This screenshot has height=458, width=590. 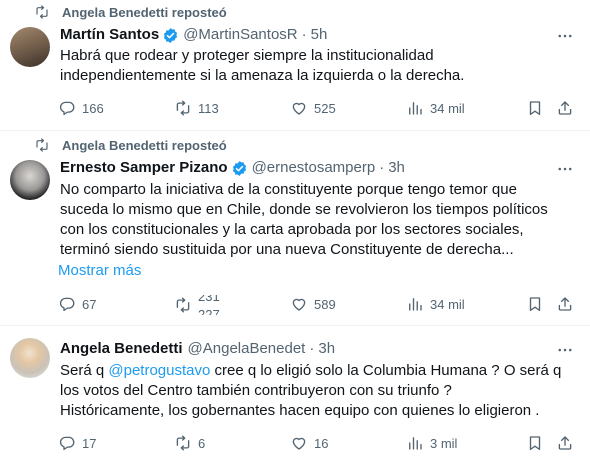 I want to click on like-count: 525, so click(x=325, y=108).